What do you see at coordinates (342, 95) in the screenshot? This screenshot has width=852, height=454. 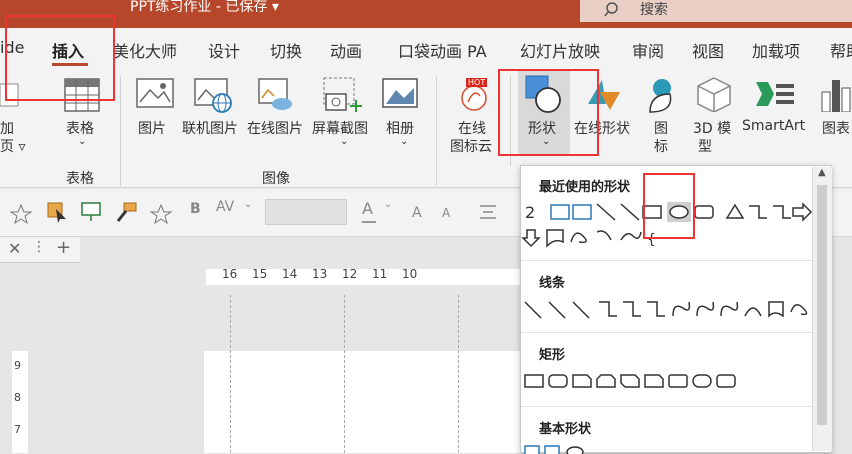 I see `screenshot-icon` at bounding box center [342, 95].